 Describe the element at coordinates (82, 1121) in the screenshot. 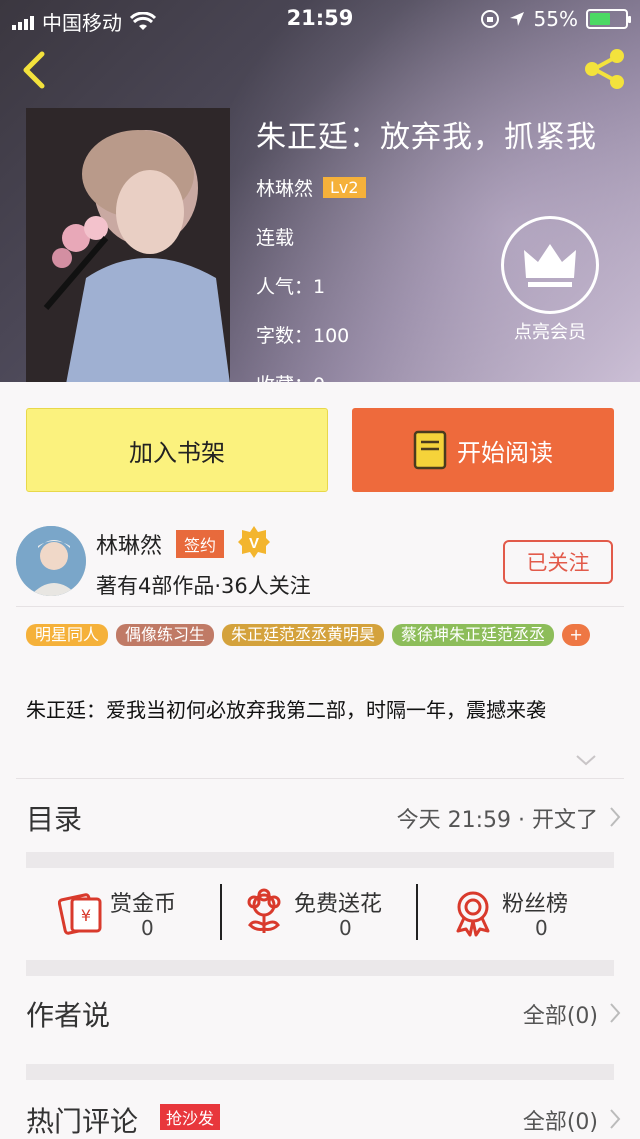

I see `hot-comments-title: 热门评论` at that location.